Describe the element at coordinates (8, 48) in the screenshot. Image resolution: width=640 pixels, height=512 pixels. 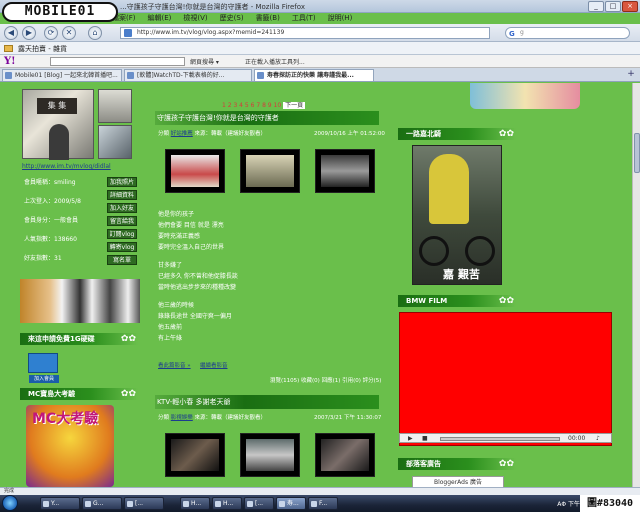
I see `folder-icon` at that location.